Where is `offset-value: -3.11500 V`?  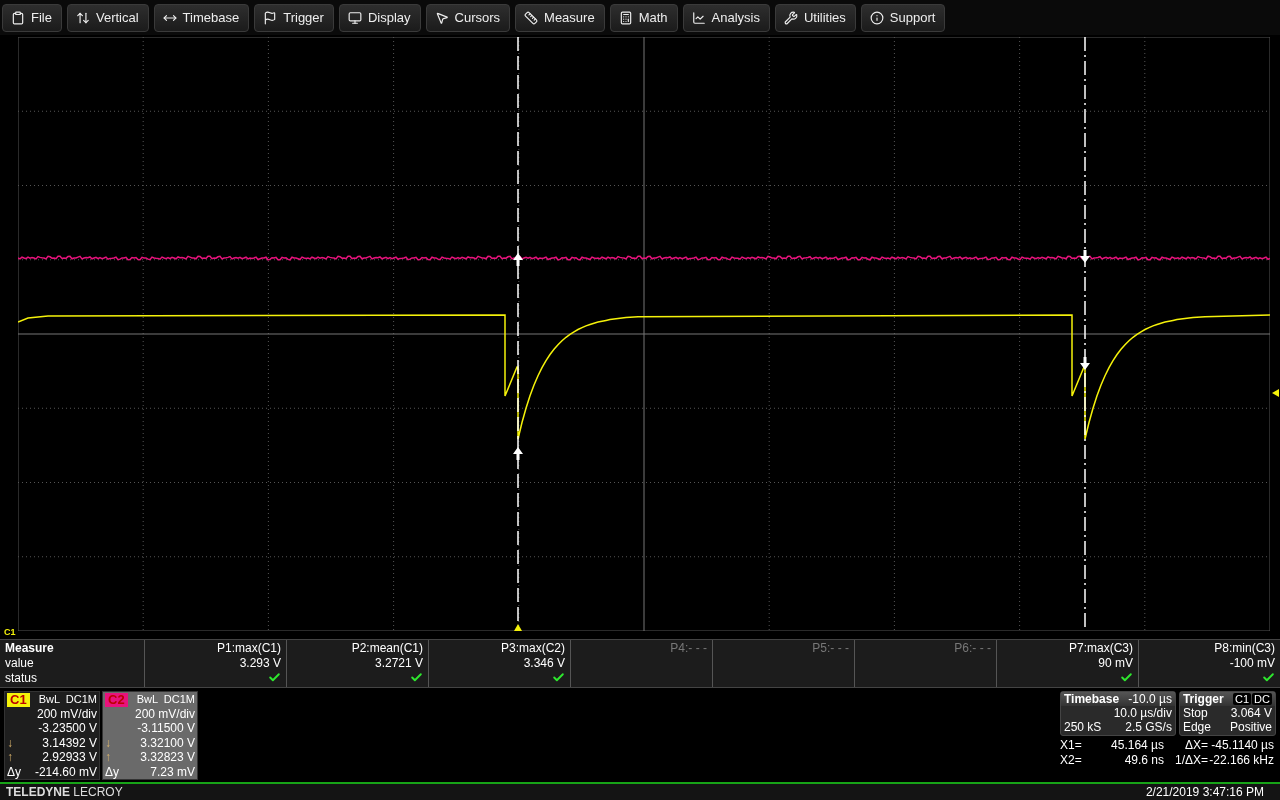
offset-value: -3.11500 V is located at coordinates (166, 728).